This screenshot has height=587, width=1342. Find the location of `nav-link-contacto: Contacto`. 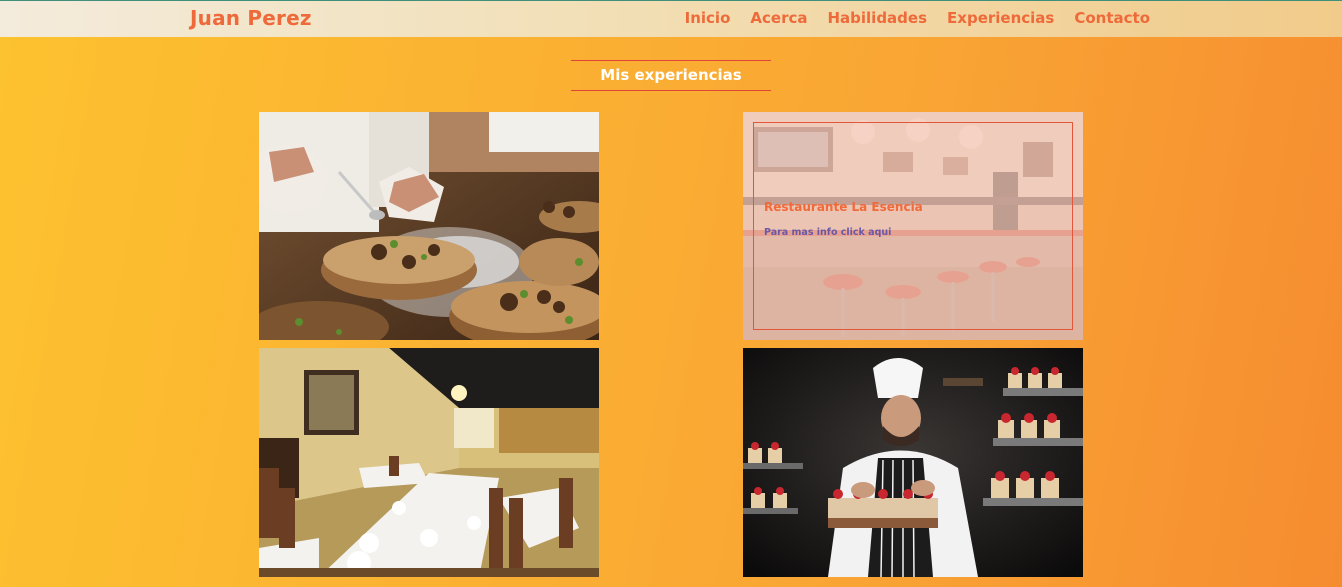

nav-link-contacto: Contacto is located at coordinates (1112, 18).